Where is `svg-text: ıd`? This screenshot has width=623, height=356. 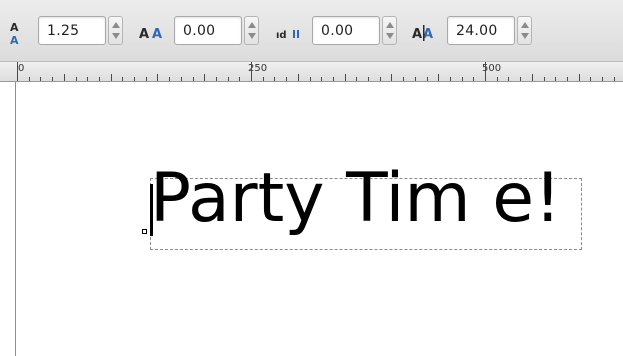
svg-text: ıd is located at coordinates (281, 35).